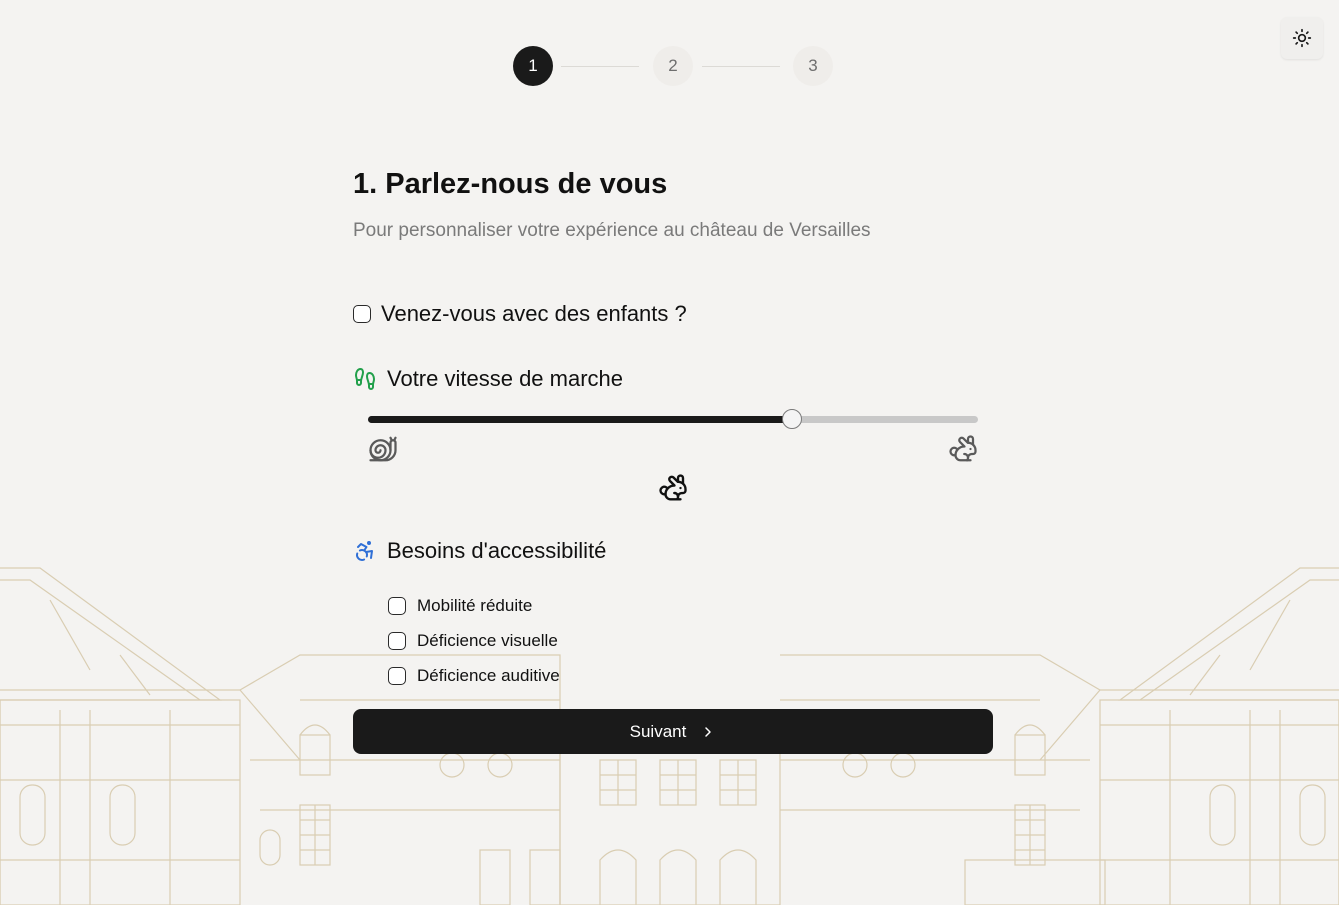 The height and width of the screenshot is (905, 1339). What do you see at coordinates (505, 378) in the screenshot?
I see `walking-speed-label: Votre vitesse de marche` at bounding box center [505, 378].